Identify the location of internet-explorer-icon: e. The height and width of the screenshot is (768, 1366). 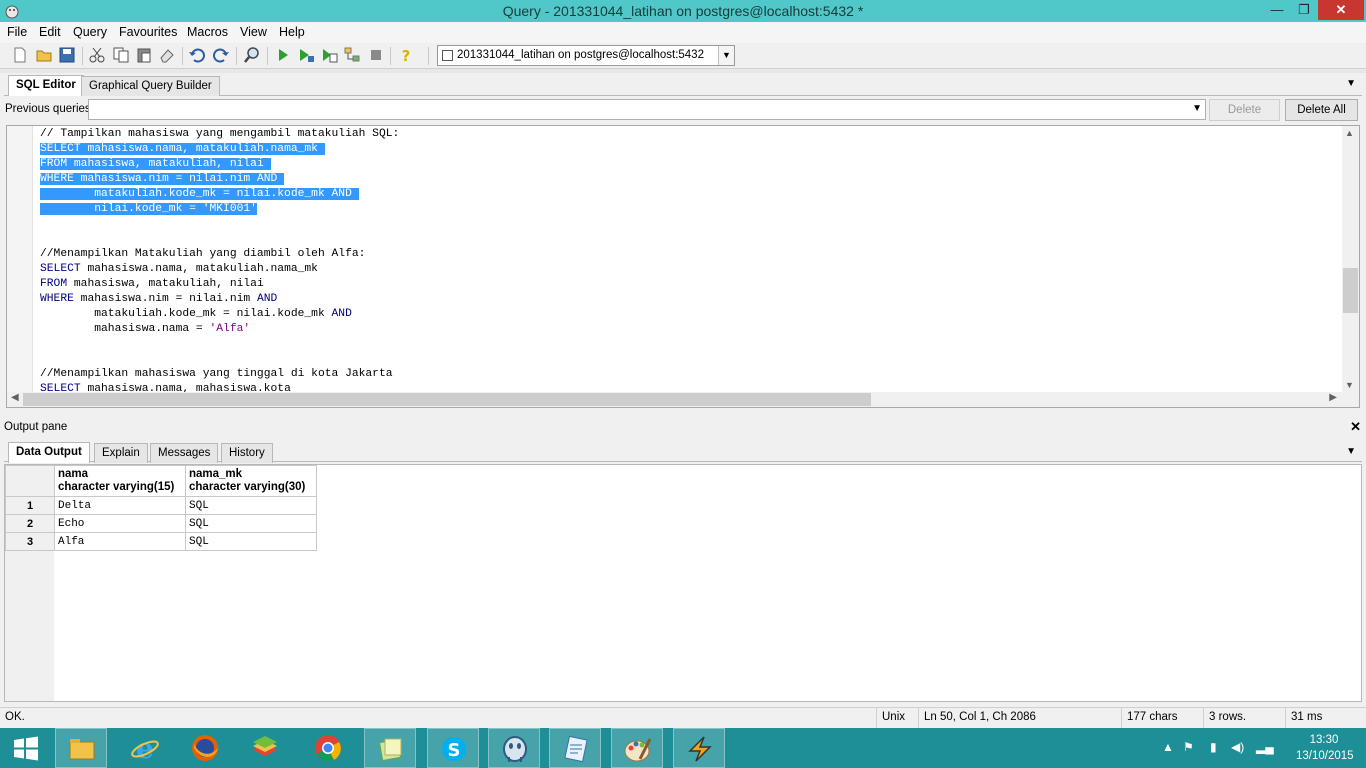
(145, 748).